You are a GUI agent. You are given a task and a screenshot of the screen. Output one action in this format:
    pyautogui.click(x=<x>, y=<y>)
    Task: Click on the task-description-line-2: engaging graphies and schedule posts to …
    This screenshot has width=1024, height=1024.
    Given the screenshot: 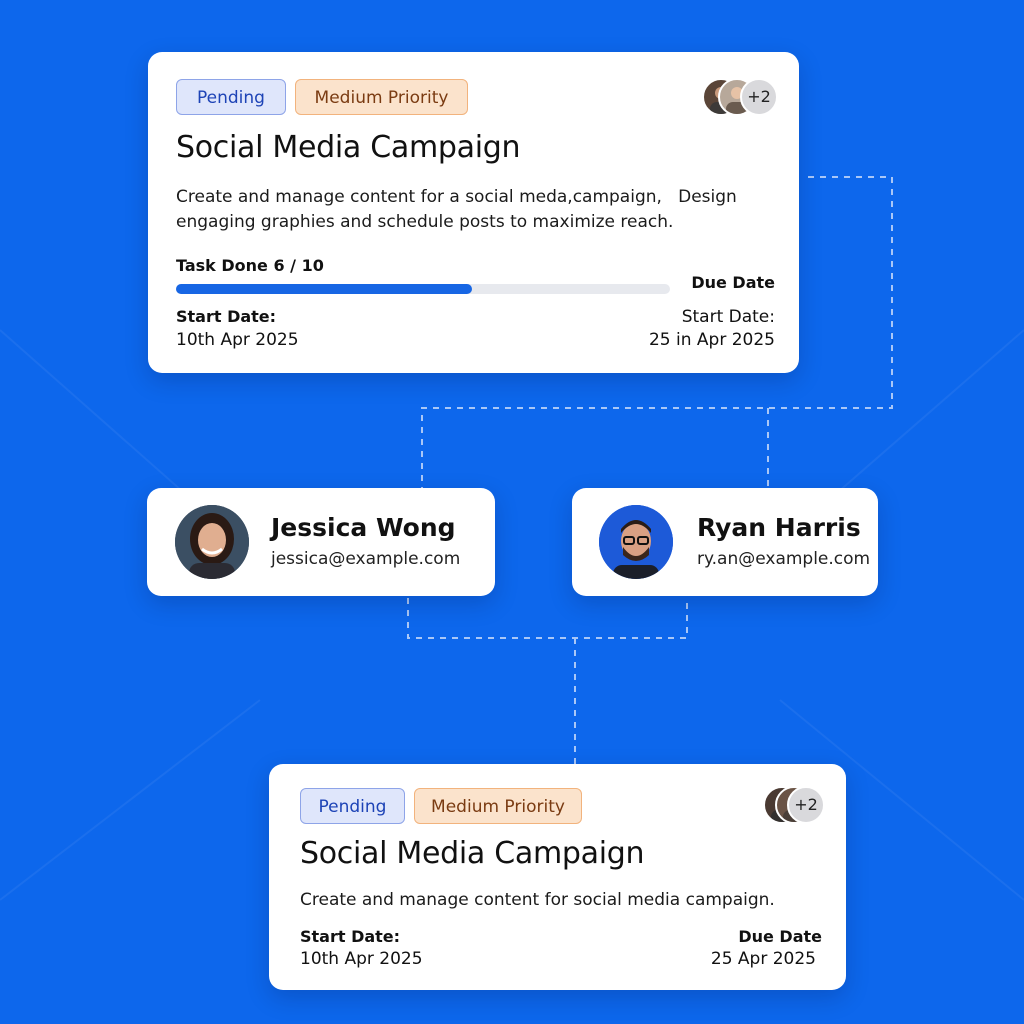 What is the action you would take?
    pyautogui.click(x=425, y=222)
    